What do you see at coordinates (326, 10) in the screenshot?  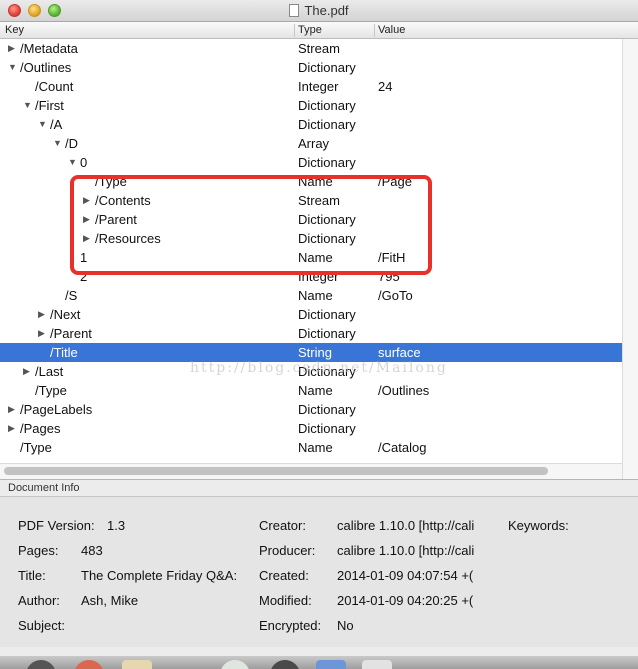 I see `window-title: The.pdf` at bounding box center [326, 10].